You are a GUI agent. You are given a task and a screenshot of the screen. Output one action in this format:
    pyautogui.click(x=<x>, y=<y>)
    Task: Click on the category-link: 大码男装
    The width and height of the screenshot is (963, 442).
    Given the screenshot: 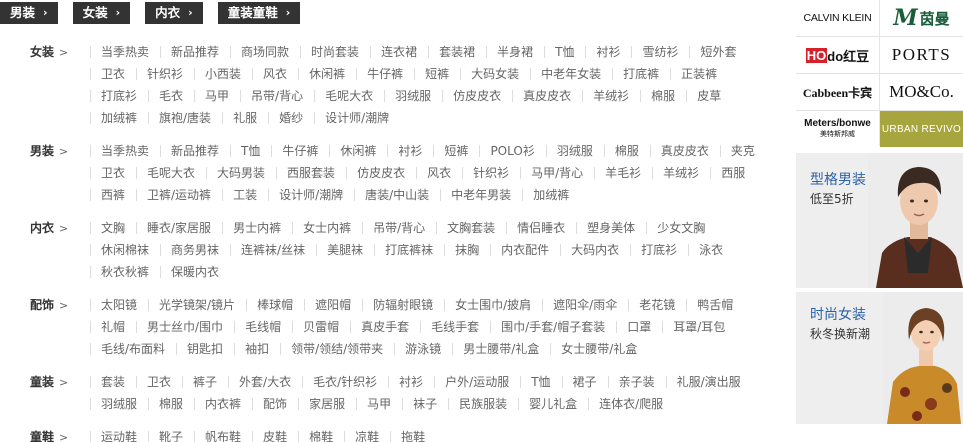 What is the action you would take?
    pyautogui.click(x=241, y=173)
    